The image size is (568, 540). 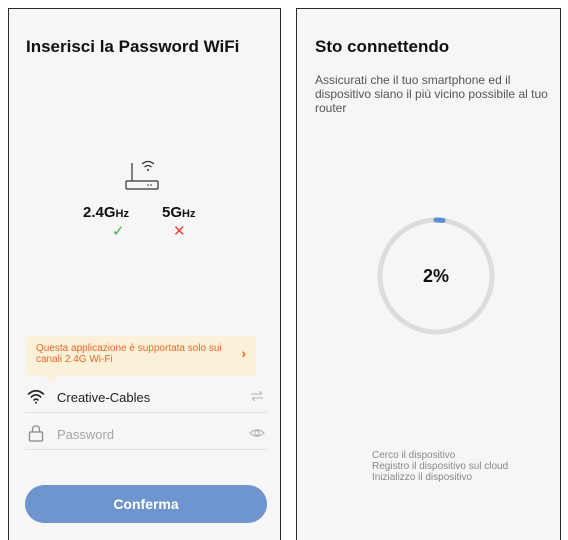 I want to click on lock-icon, so click(x=36, y=433).